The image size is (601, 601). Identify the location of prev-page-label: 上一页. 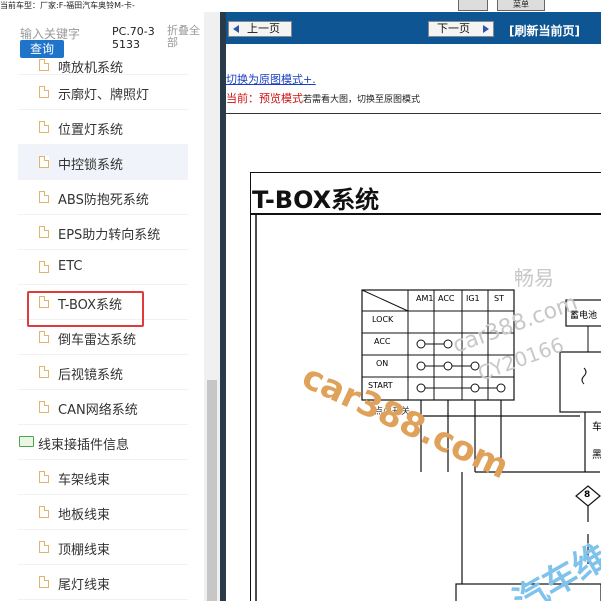
(263, 28).